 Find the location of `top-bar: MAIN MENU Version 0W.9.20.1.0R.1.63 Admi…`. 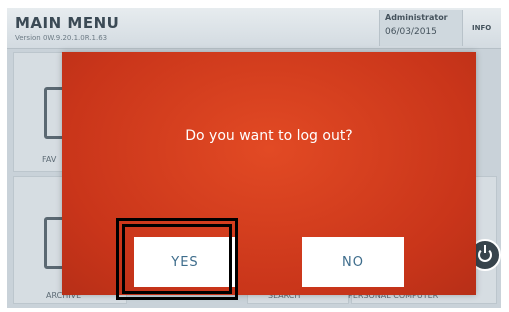

top-bar: MAIN MENU Version 0W.9.20.1.0R.1.63 Admi… is located at coordinates (254, 28).